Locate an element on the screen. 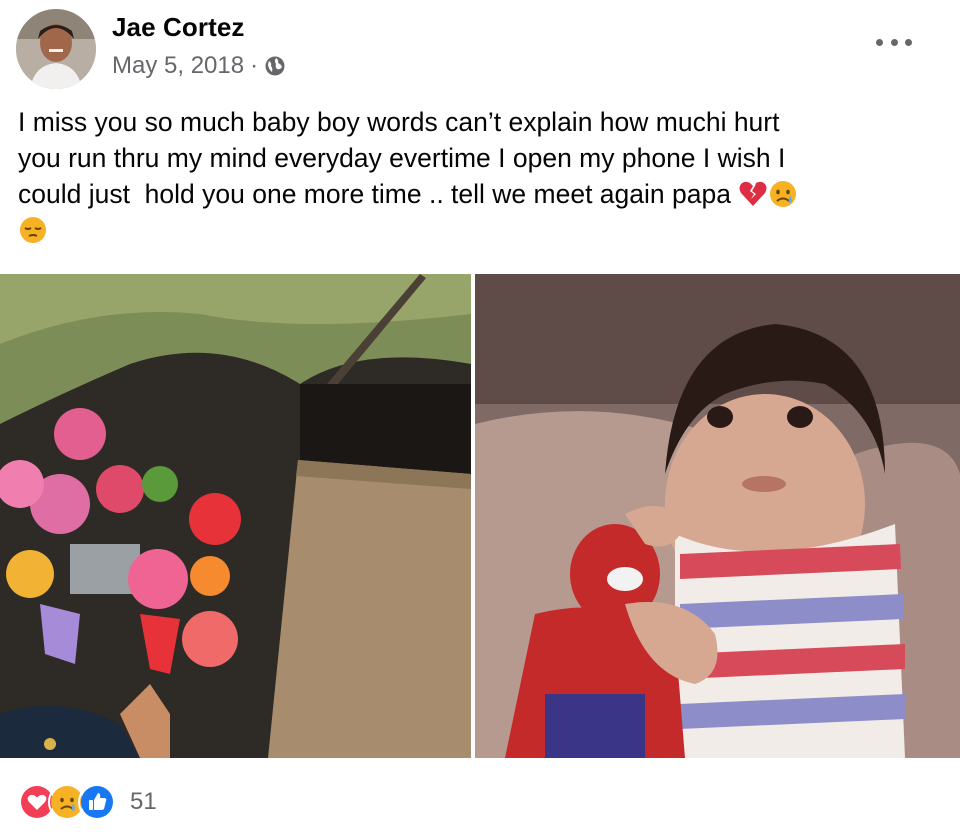 This screenshot has width=960, height=835. pensive-face-emoji is located at coordinates (33, 230).